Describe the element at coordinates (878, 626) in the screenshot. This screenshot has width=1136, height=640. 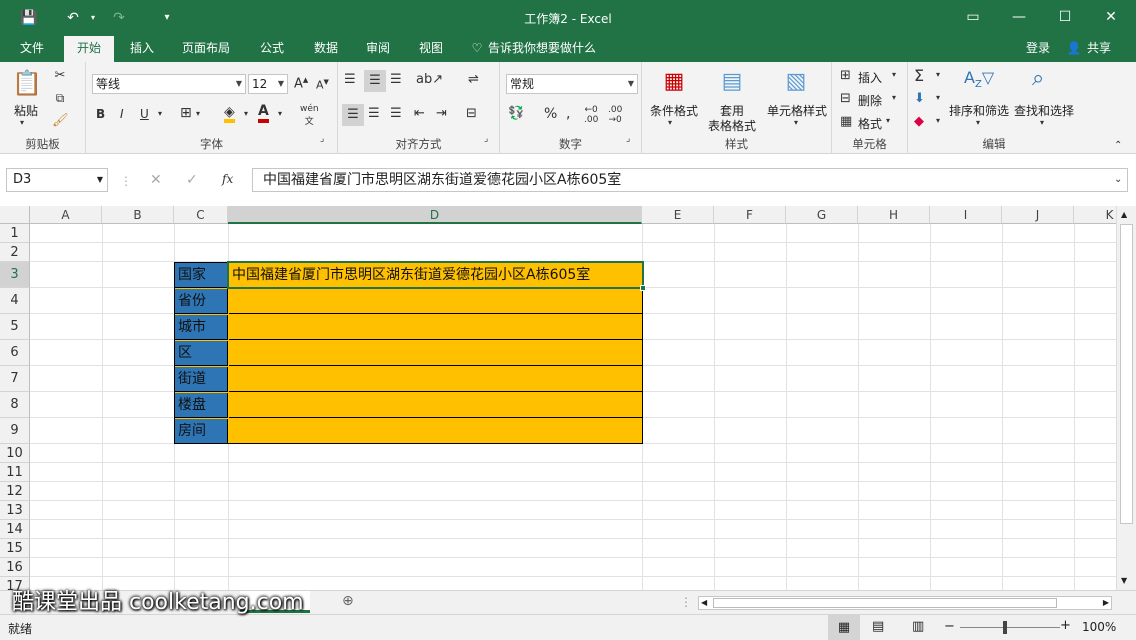
I see `page-layout-view-icon: ▤` at that location.